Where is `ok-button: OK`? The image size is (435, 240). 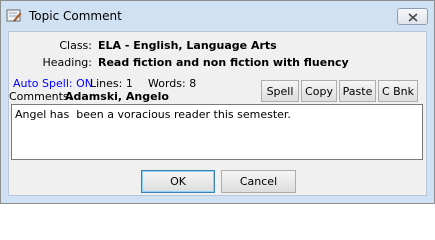 ok-button: OK is located at coordinates (178, 181).